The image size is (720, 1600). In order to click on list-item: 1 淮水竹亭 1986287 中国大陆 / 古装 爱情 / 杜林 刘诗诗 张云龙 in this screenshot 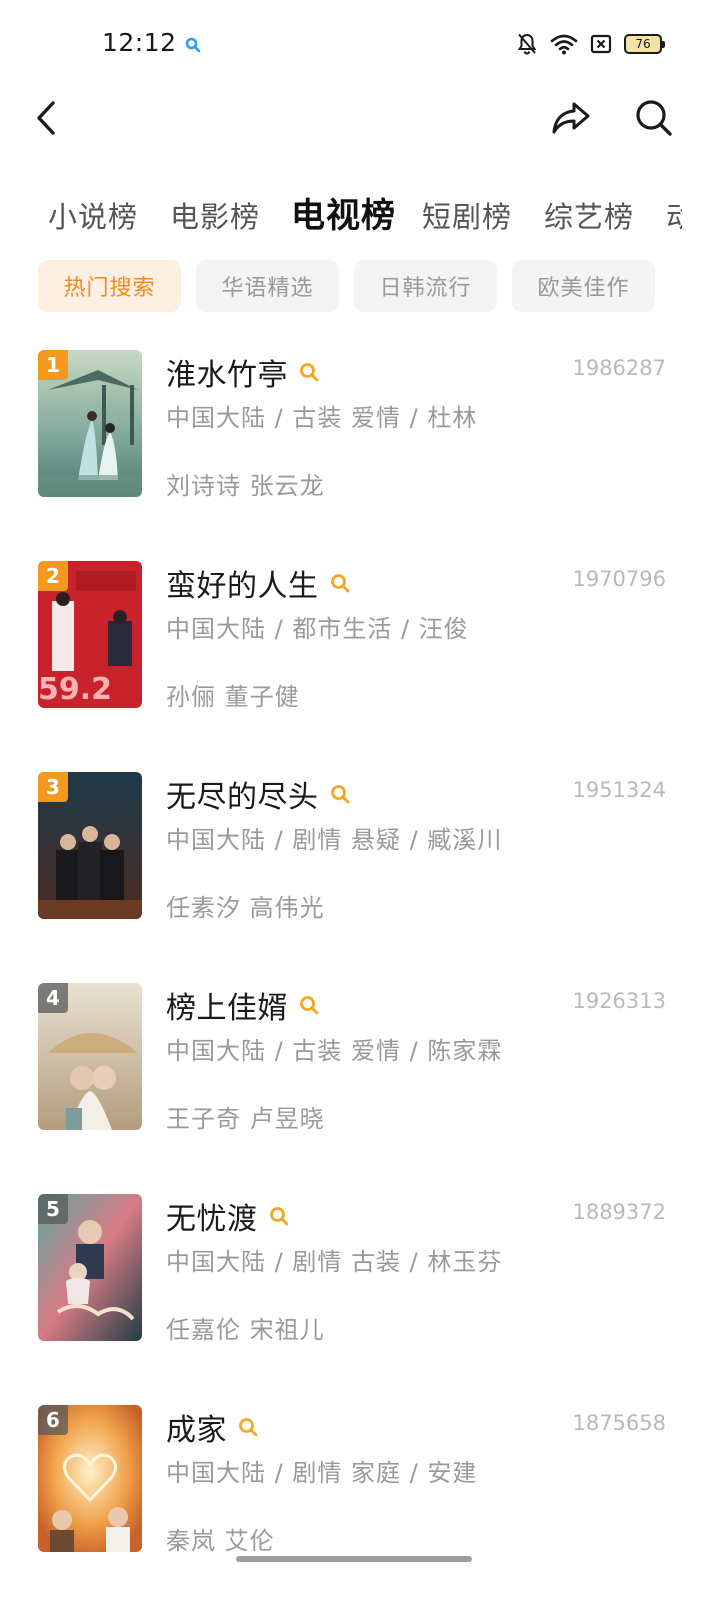, I will do `click(360, 424)`.